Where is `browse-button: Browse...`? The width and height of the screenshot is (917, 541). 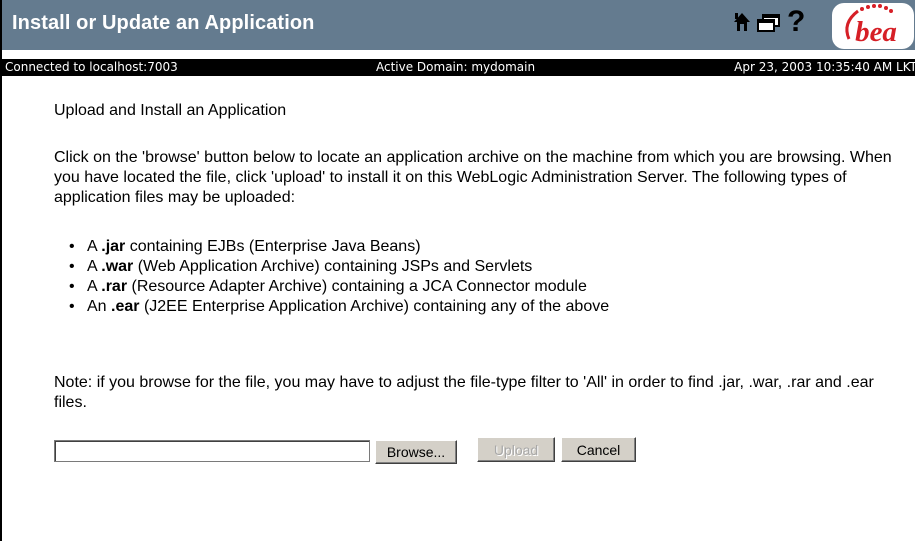 browse-button: Browse... is located at coordinates (416, 452).